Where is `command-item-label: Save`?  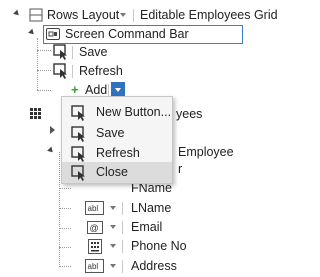
command-item-label: Save is located at coordinates (93, 52).